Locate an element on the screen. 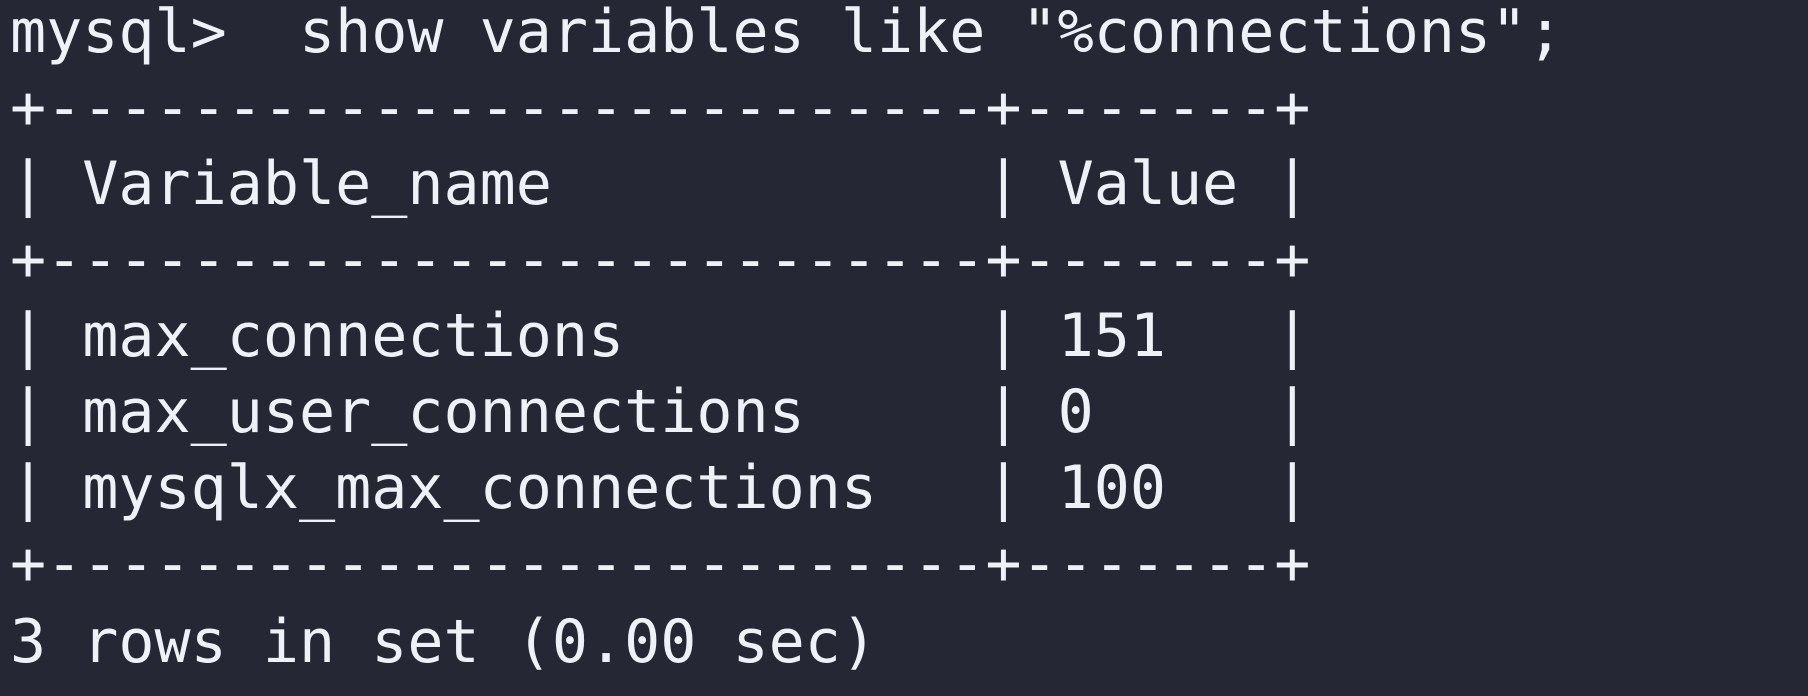 Image resolution: width=1808 pixels, height=696 pixels. table-header-row: | Variable_name | Value | is located at coordinates (660, 184).